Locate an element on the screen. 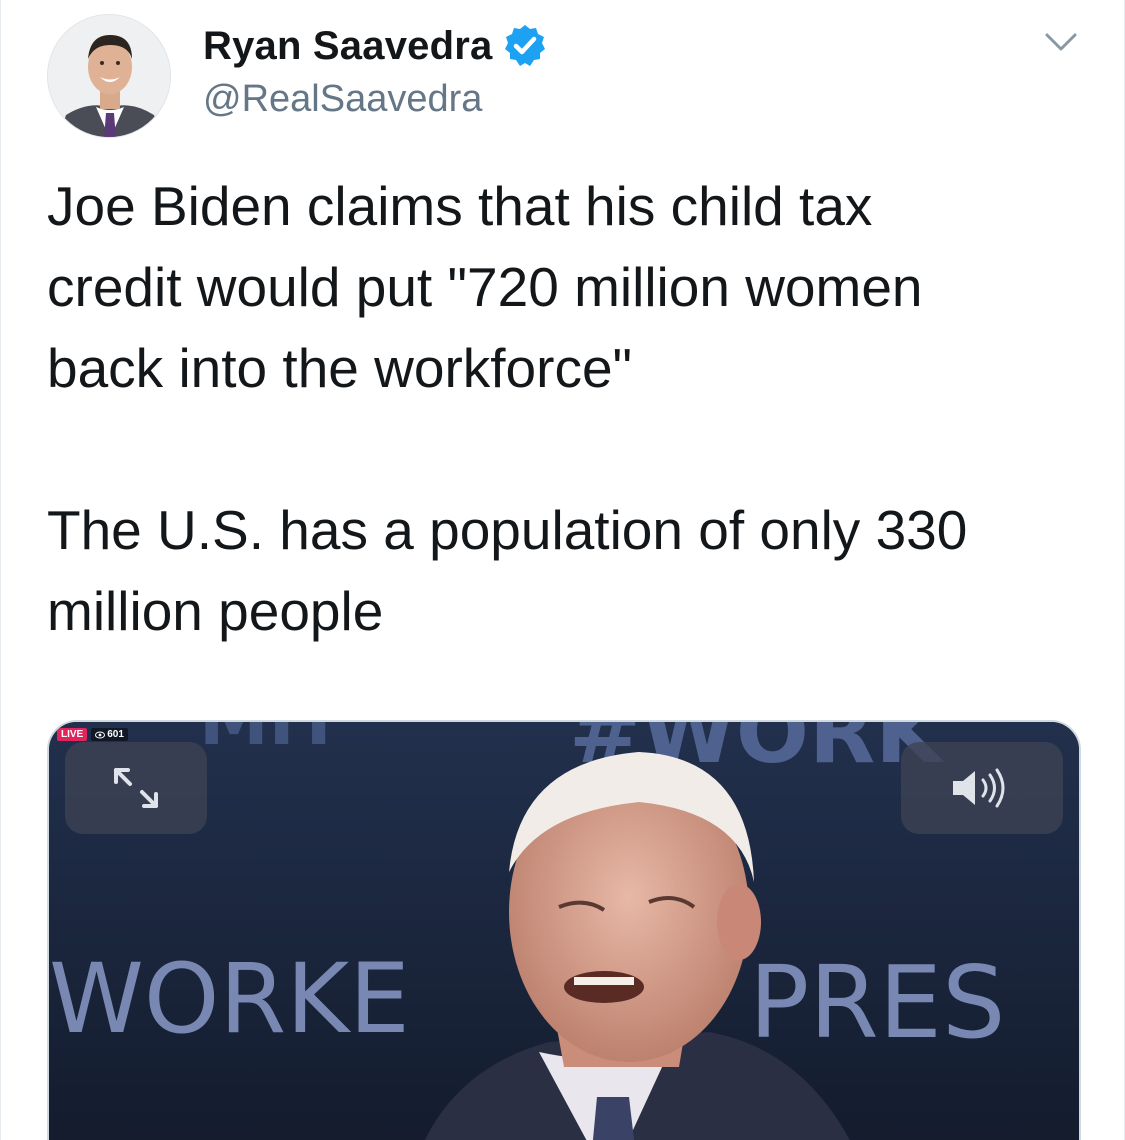  tweet-text-line: back into the workforce" is located at coordinates (340, 368).